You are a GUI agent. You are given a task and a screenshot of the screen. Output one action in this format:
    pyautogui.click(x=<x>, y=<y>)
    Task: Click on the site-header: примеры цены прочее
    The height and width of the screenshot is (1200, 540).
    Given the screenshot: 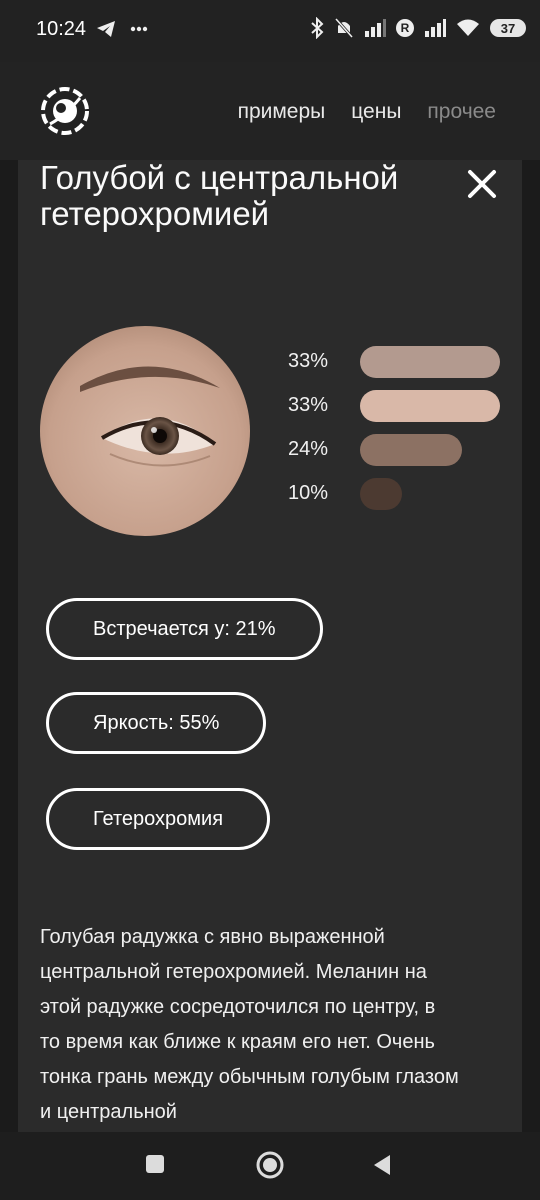 What is the action you would take?
    pyautogui.click(x=270, y=111)
    